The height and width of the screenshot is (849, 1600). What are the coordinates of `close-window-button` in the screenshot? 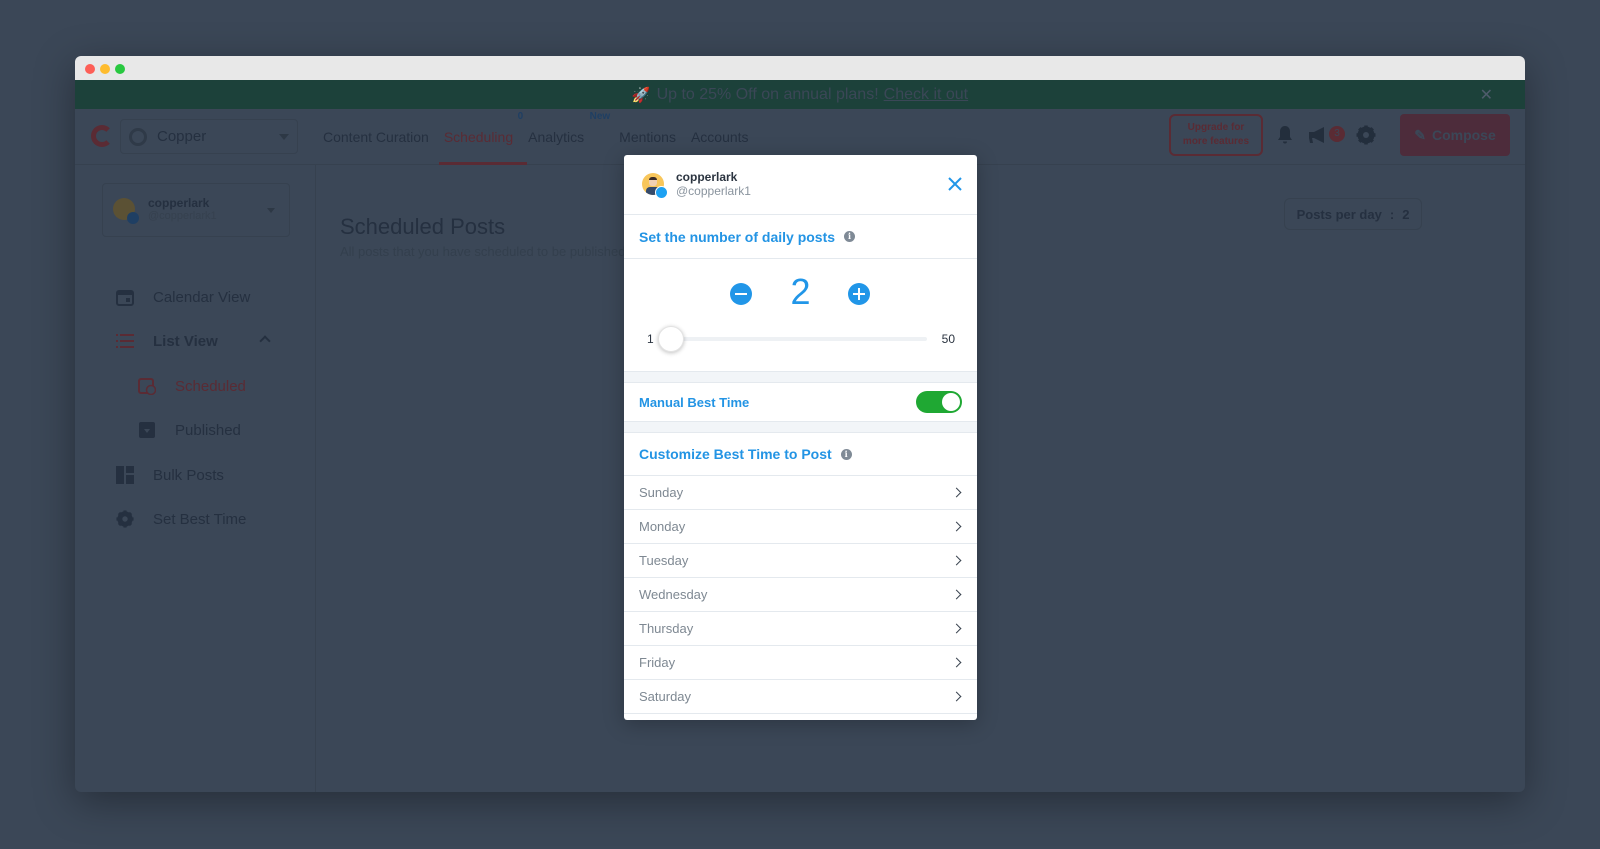 It's located at (90, 69).